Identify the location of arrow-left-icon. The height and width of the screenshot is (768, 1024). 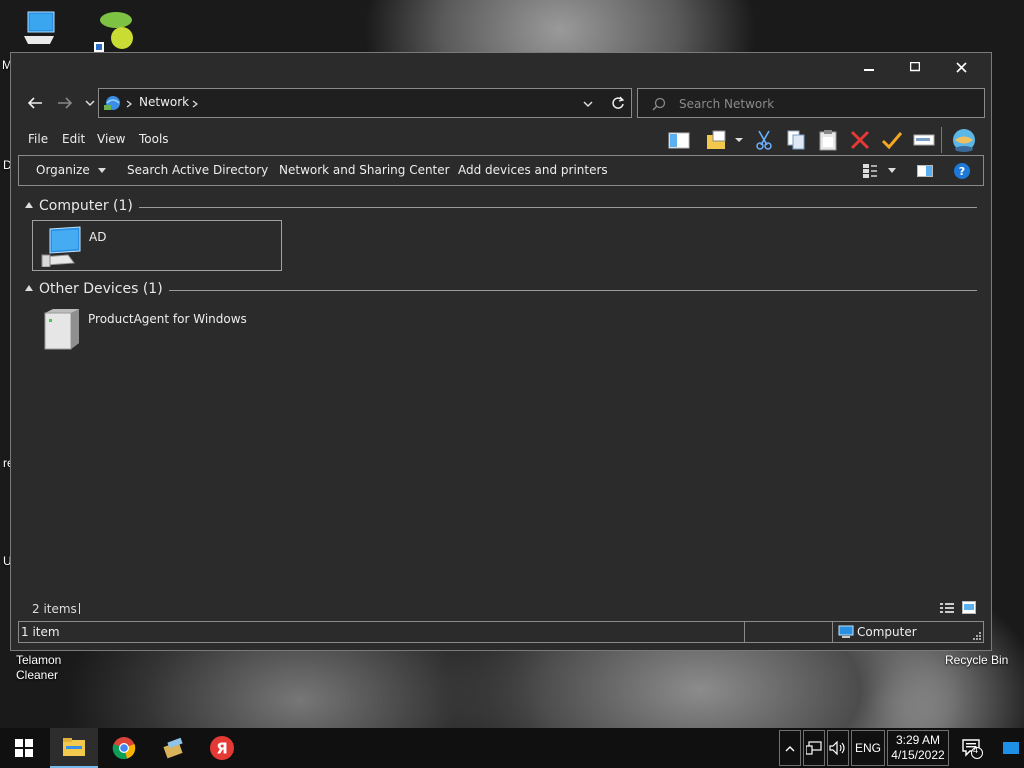
(34, 103).